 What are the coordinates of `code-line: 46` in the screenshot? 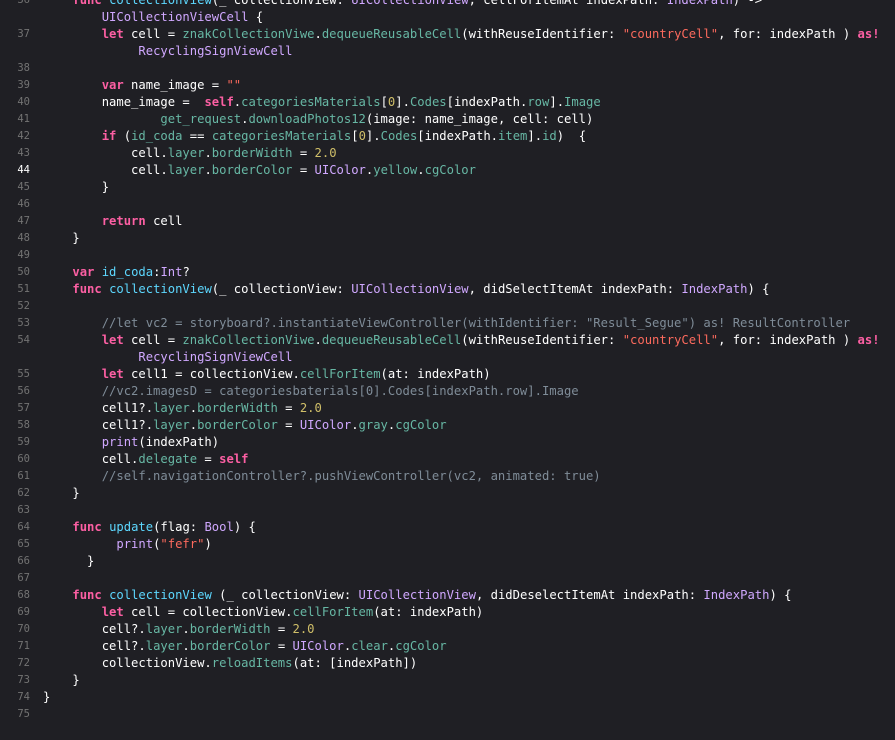 It's located at (447, 204).